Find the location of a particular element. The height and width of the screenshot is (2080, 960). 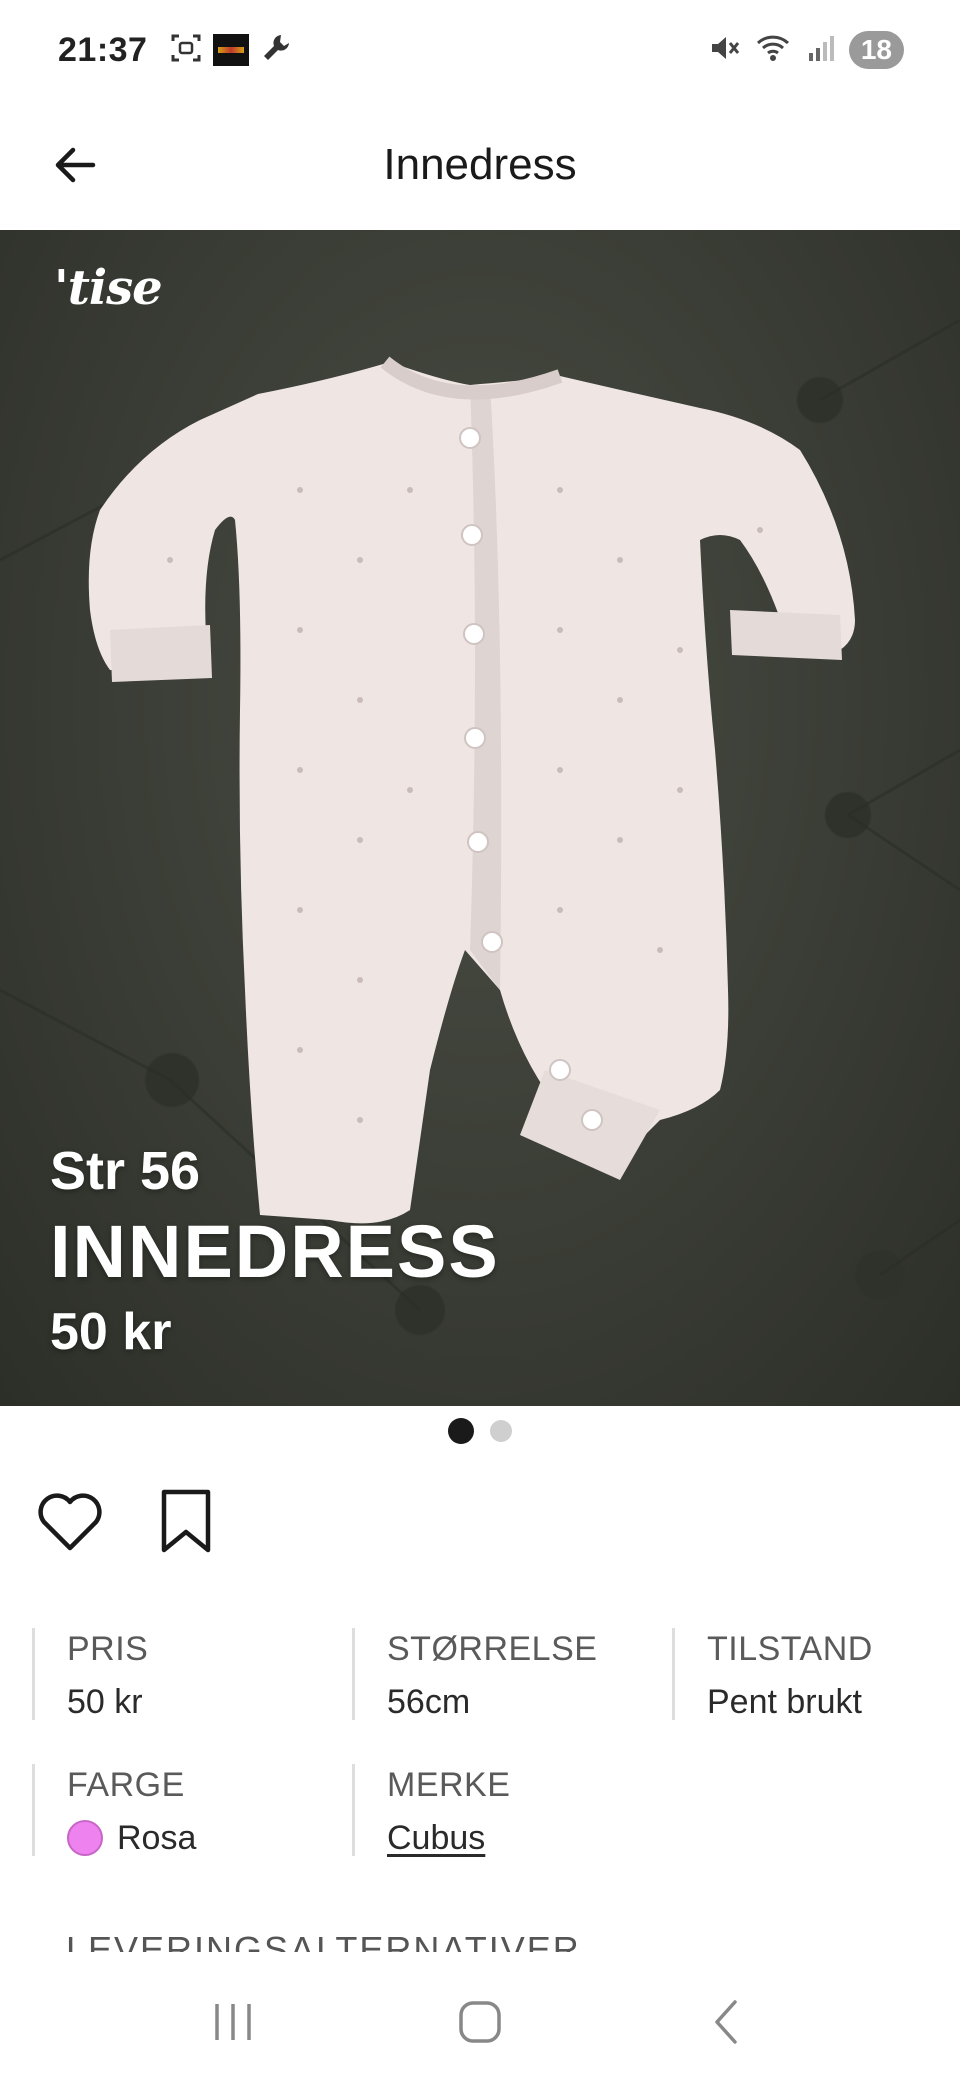

bookmark-icon is located at coordinates (186, 1521).